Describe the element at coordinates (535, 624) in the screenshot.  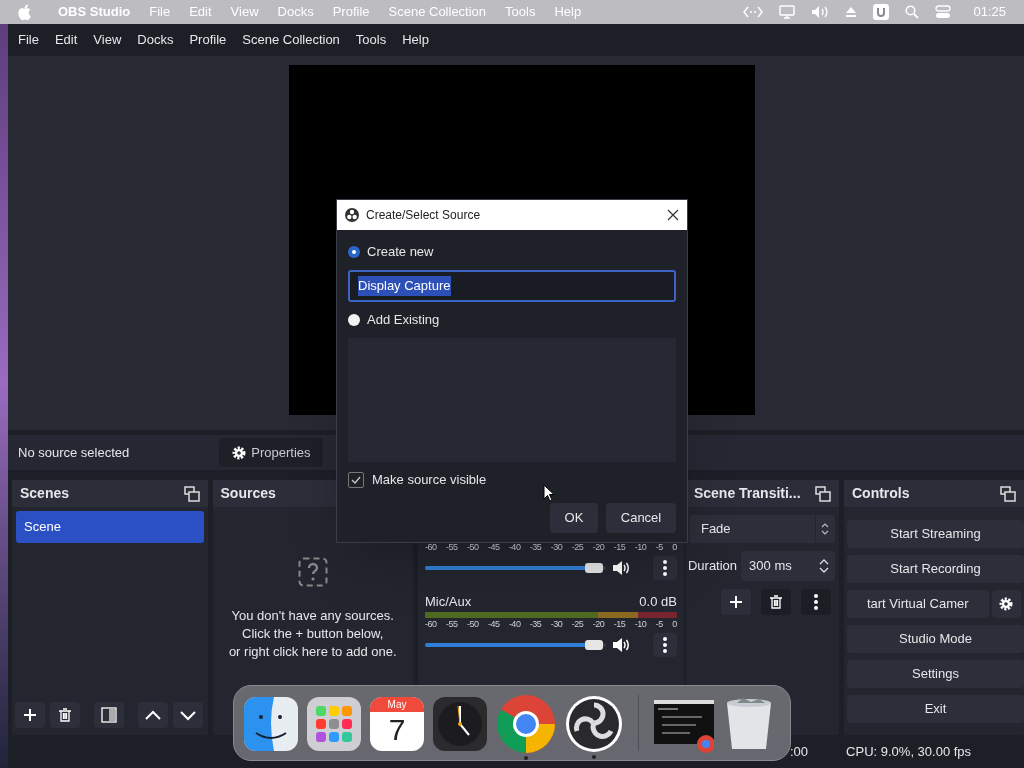
I see `scale-label: -35` at that location.